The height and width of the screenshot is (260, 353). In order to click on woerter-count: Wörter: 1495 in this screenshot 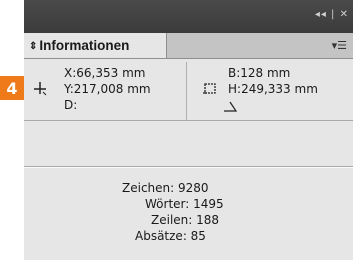, I will do `click(184, 204)`.